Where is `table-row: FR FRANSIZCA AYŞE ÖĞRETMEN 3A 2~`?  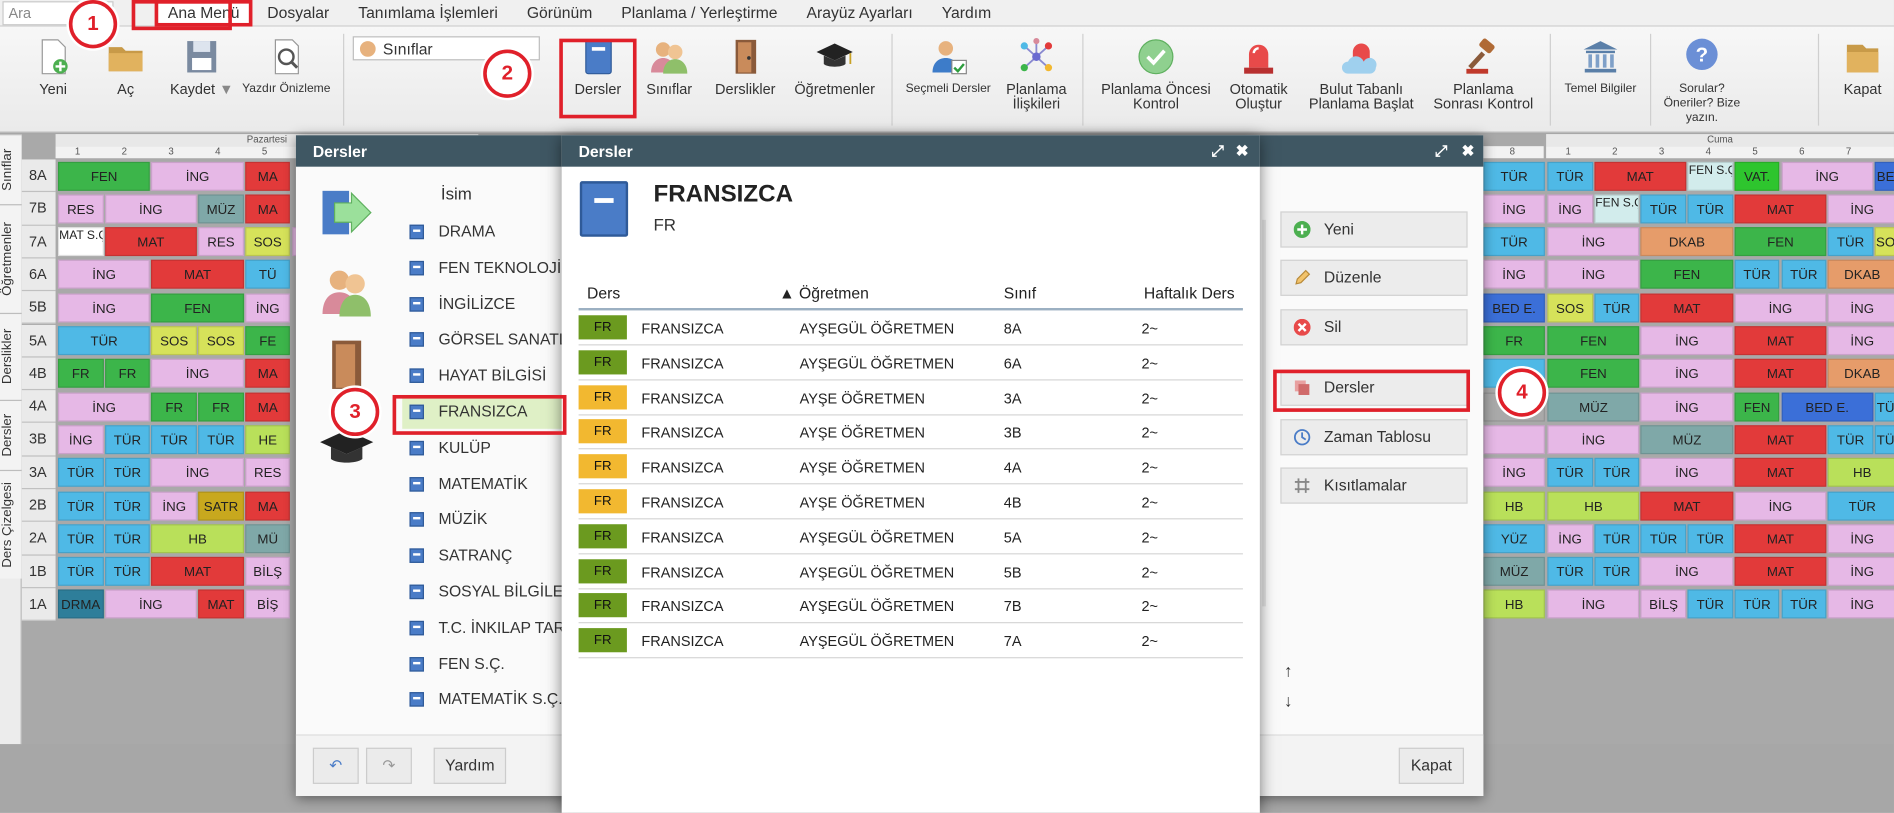
table-row: FR FRANSIZCA AYŞE ÖĞRETMEN 3A 2~ is located at coordinates (910, 398).